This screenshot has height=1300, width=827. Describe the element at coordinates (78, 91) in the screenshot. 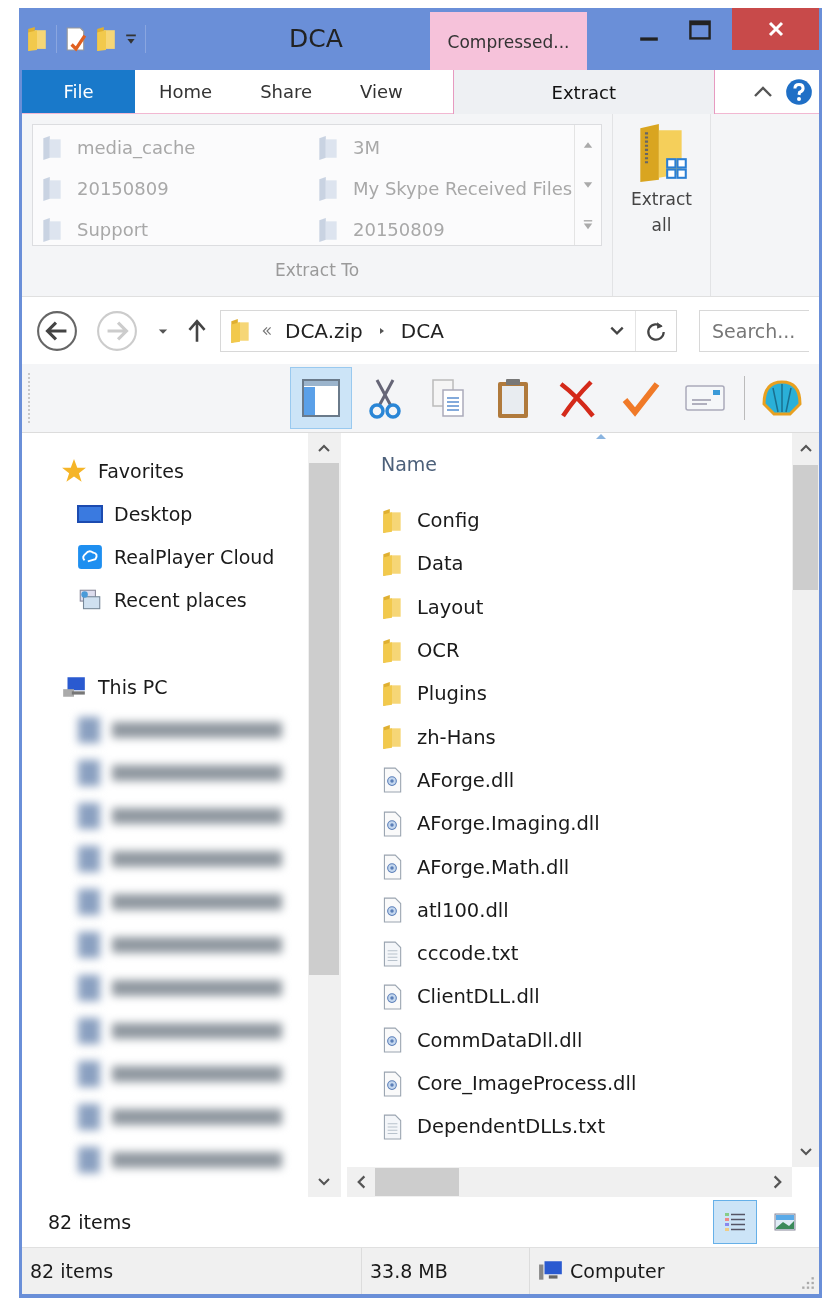

I see `ribbon-tab: File` at that location.